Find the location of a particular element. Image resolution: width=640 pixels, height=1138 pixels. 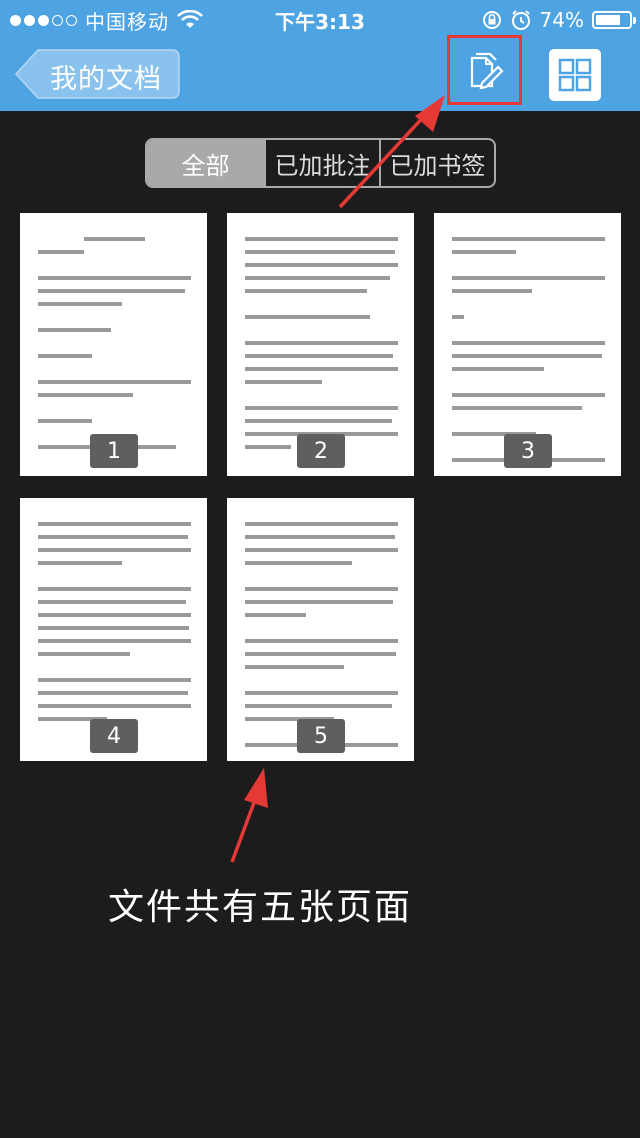

battery-icon is located at coordinates (614, 20).